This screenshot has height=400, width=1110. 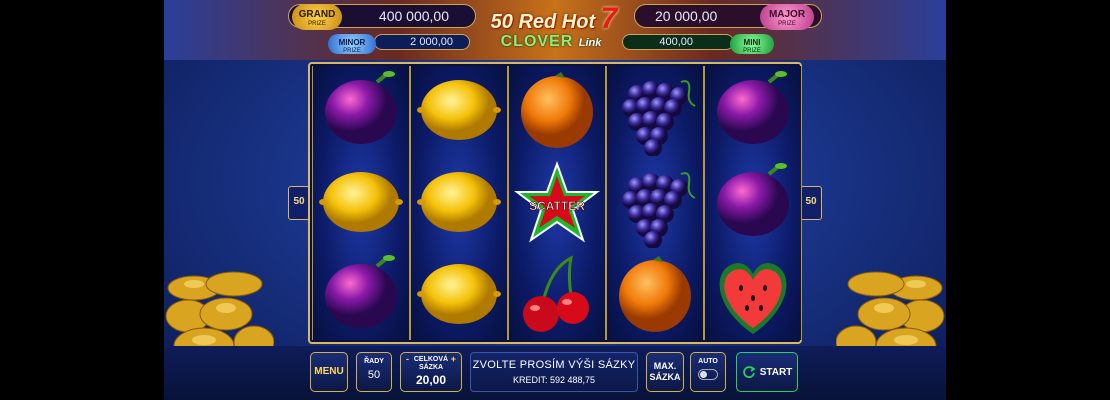 I want to click on major-jackpot-badge: MAJOR PRIZE, so click(x=787, y=17).